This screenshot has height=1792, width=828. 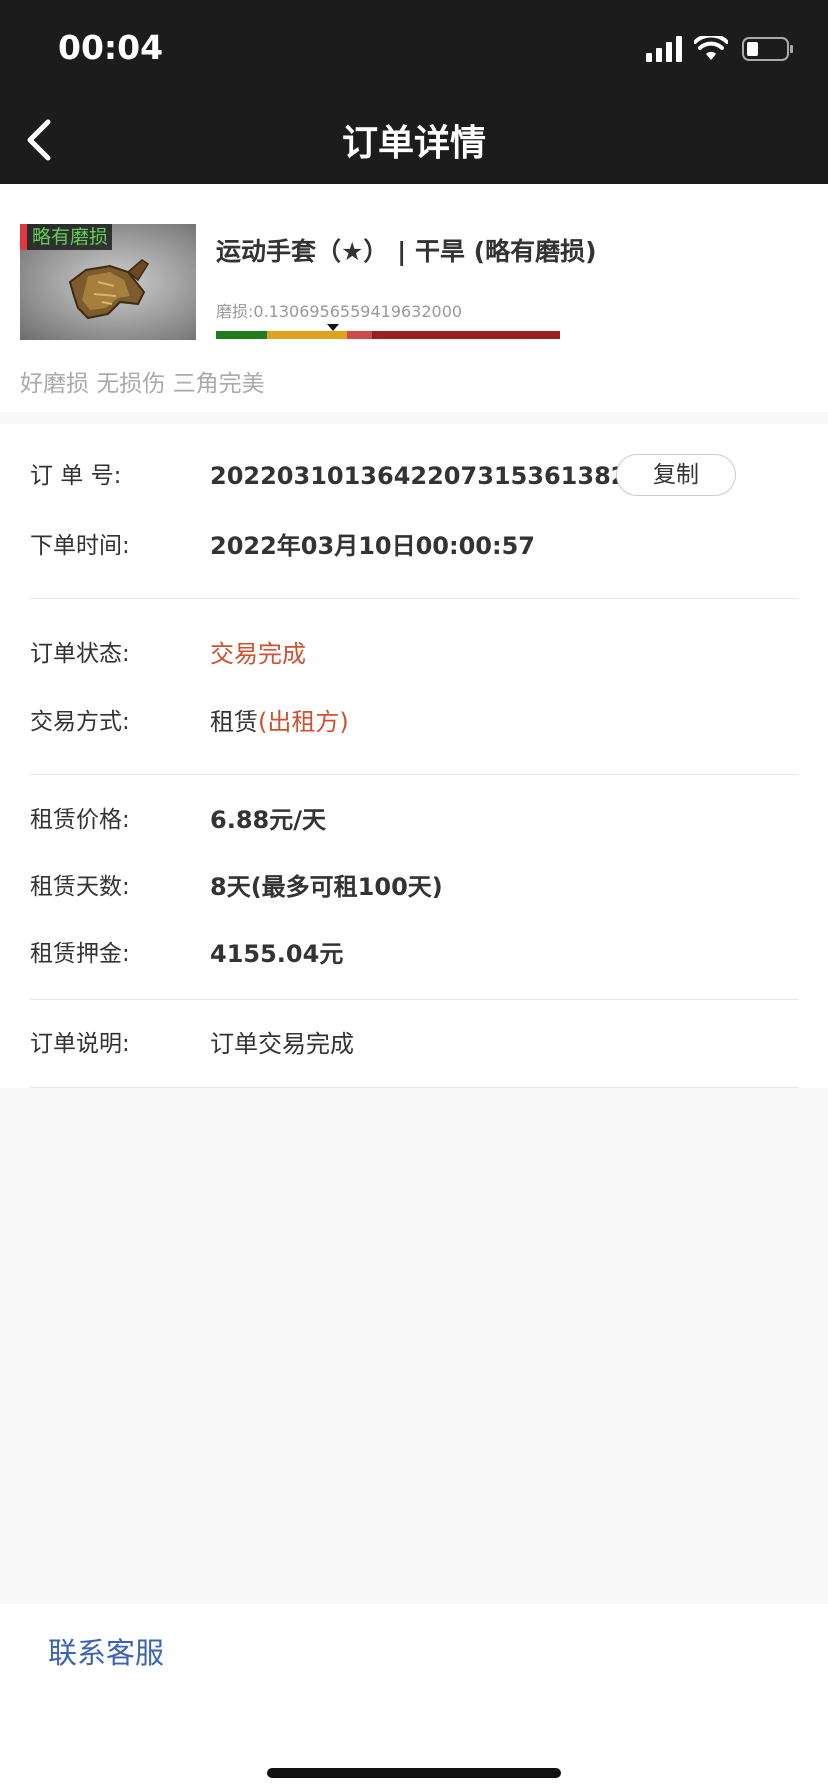 What do you see at coordinates (427, 476) in the screenshot?
I see `order-number-value: 20220310136422073153613824` at bounding box center [427, 476].